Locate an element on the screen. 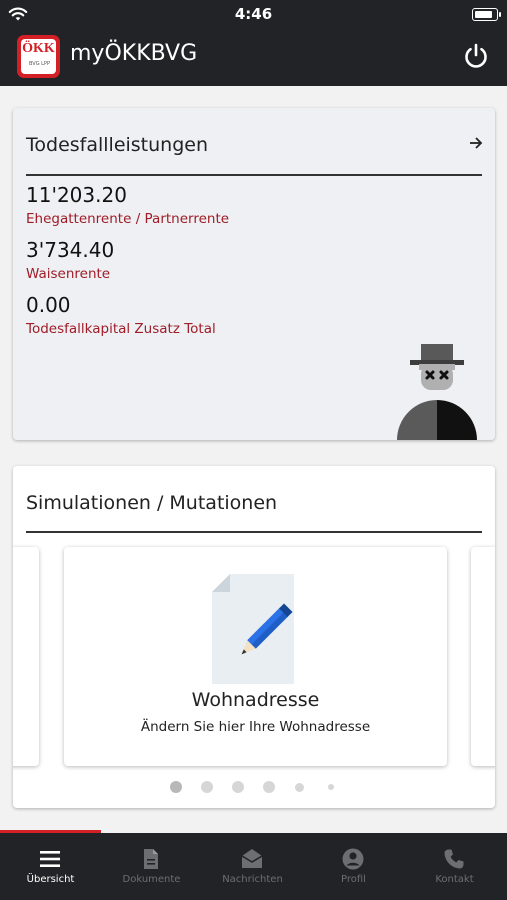 Image resolution: width=507 pixels, height=900 pixels. logo-subtext: BVG LPP is located at coordinates (39, 64).